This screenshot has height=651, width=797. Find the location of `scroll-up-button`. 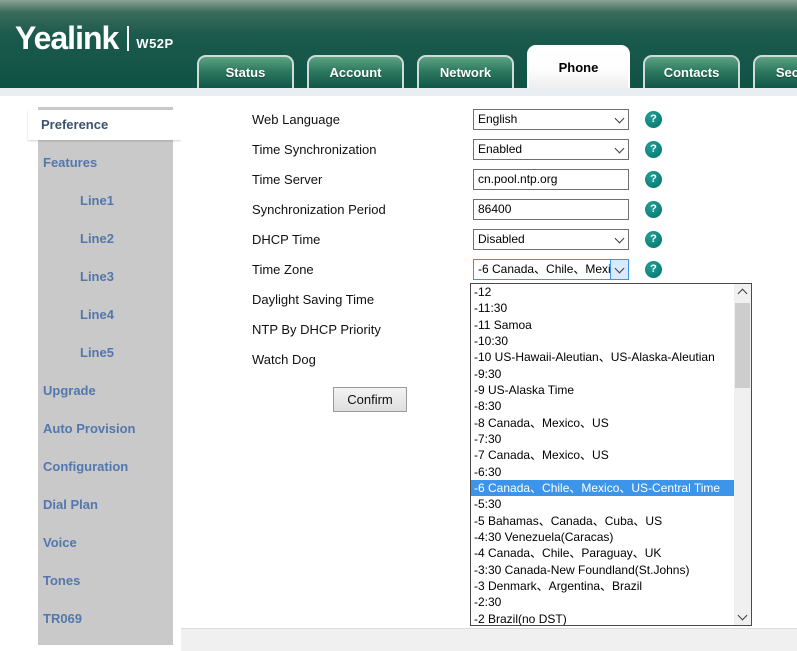

scroll-up-button is located at coordinates (742, 292).